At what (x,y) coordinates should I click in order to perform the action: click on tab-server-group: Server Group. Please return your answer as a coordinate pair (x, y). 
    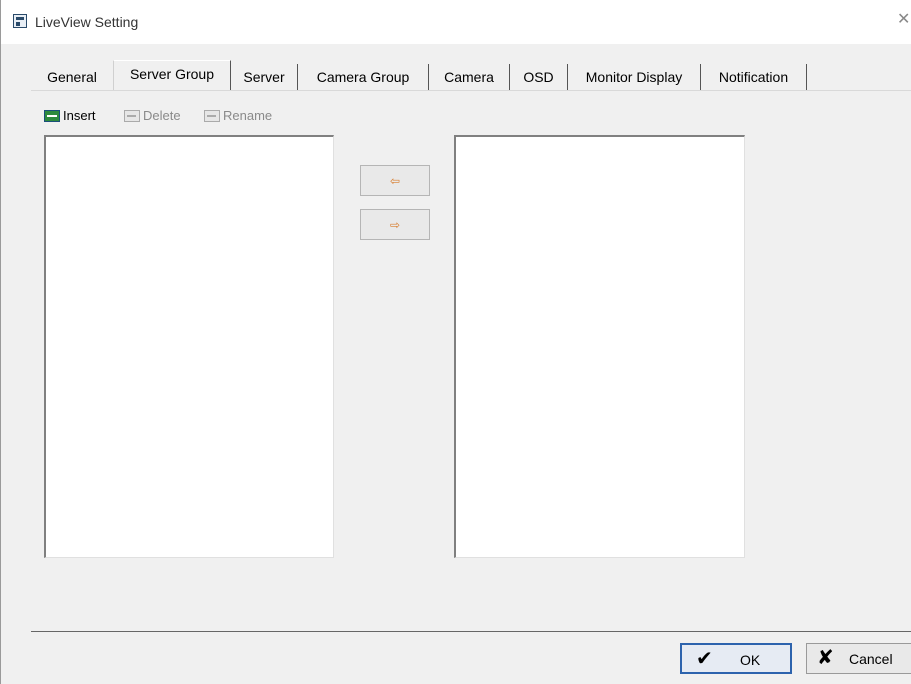
    Looking at the image, I should click on (172, 75).